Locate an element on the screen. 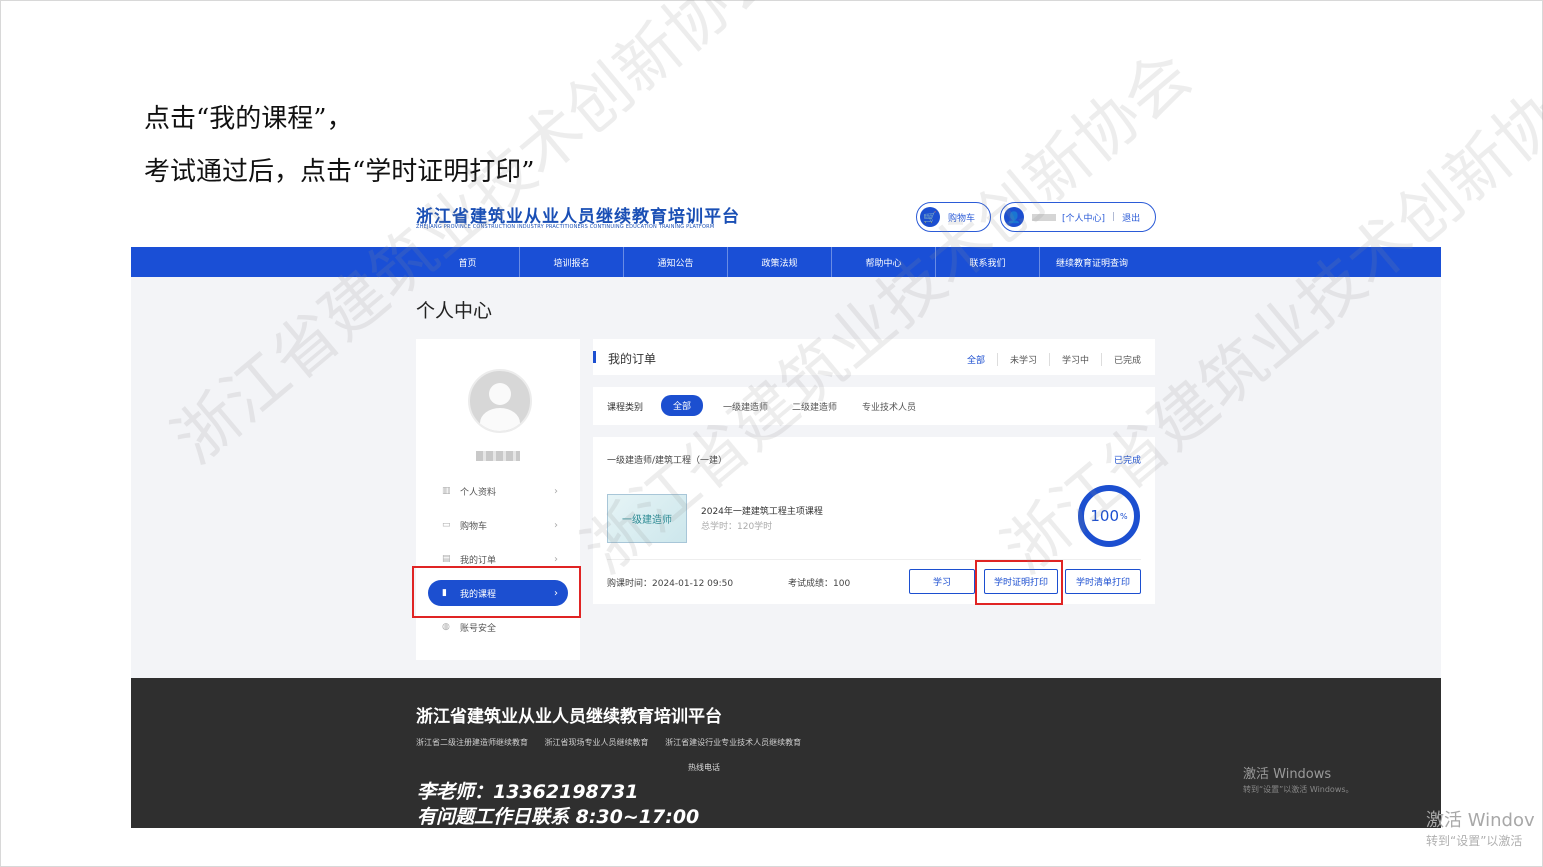  exam-score: 考试成绩：100 is located at coordinates (819, 584).